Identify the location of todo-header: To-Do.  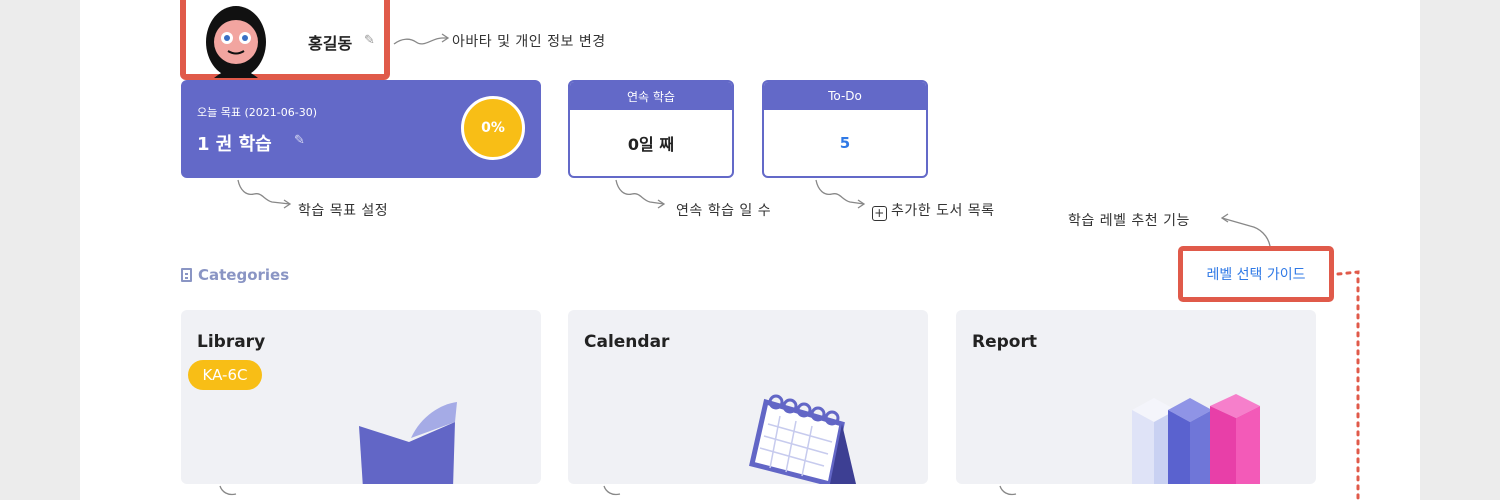
(845, 96).